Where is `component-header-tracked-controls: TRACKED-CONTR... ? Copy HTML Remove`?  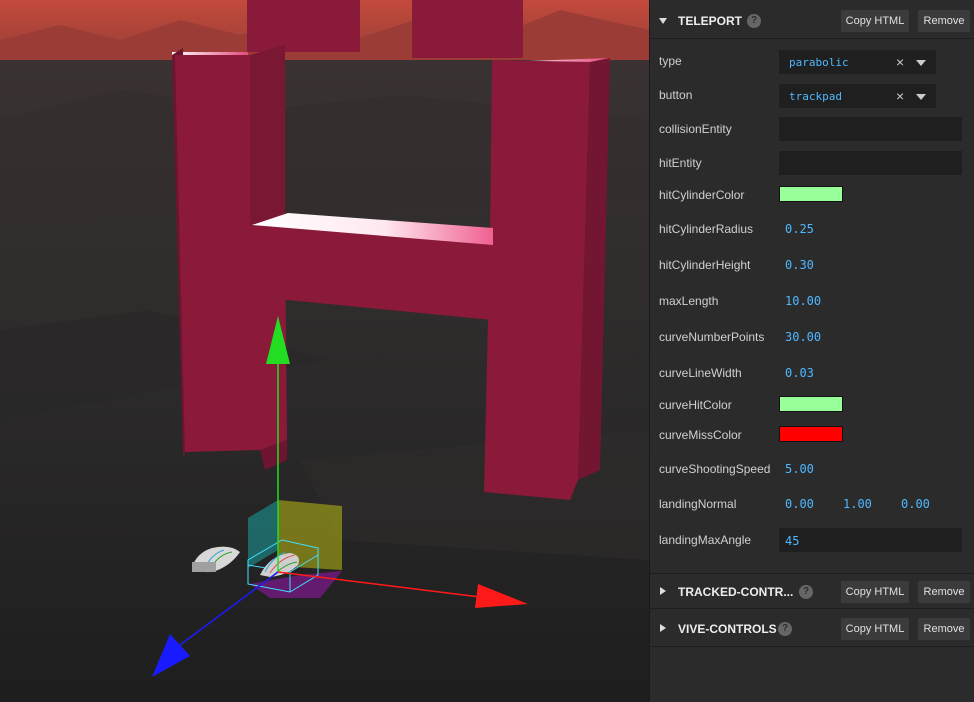
component-header-tracked-controls: TRACKED-CONTR... ? Copy HTML Remove is located at coordinates (812, 591).